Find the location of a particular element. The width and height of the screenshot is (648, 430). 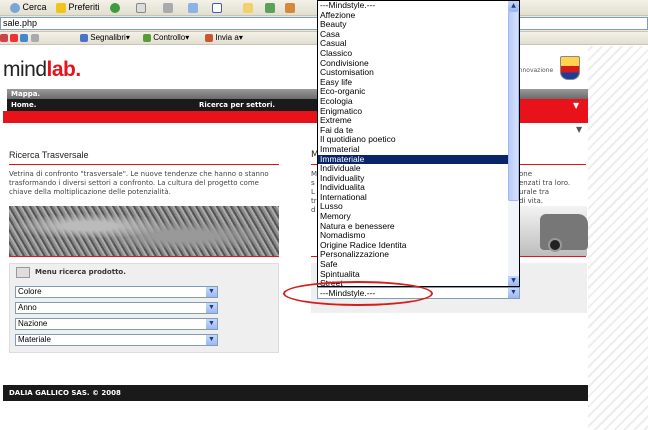

dropdown-option: Beauty is located at coordinates (413, 25).